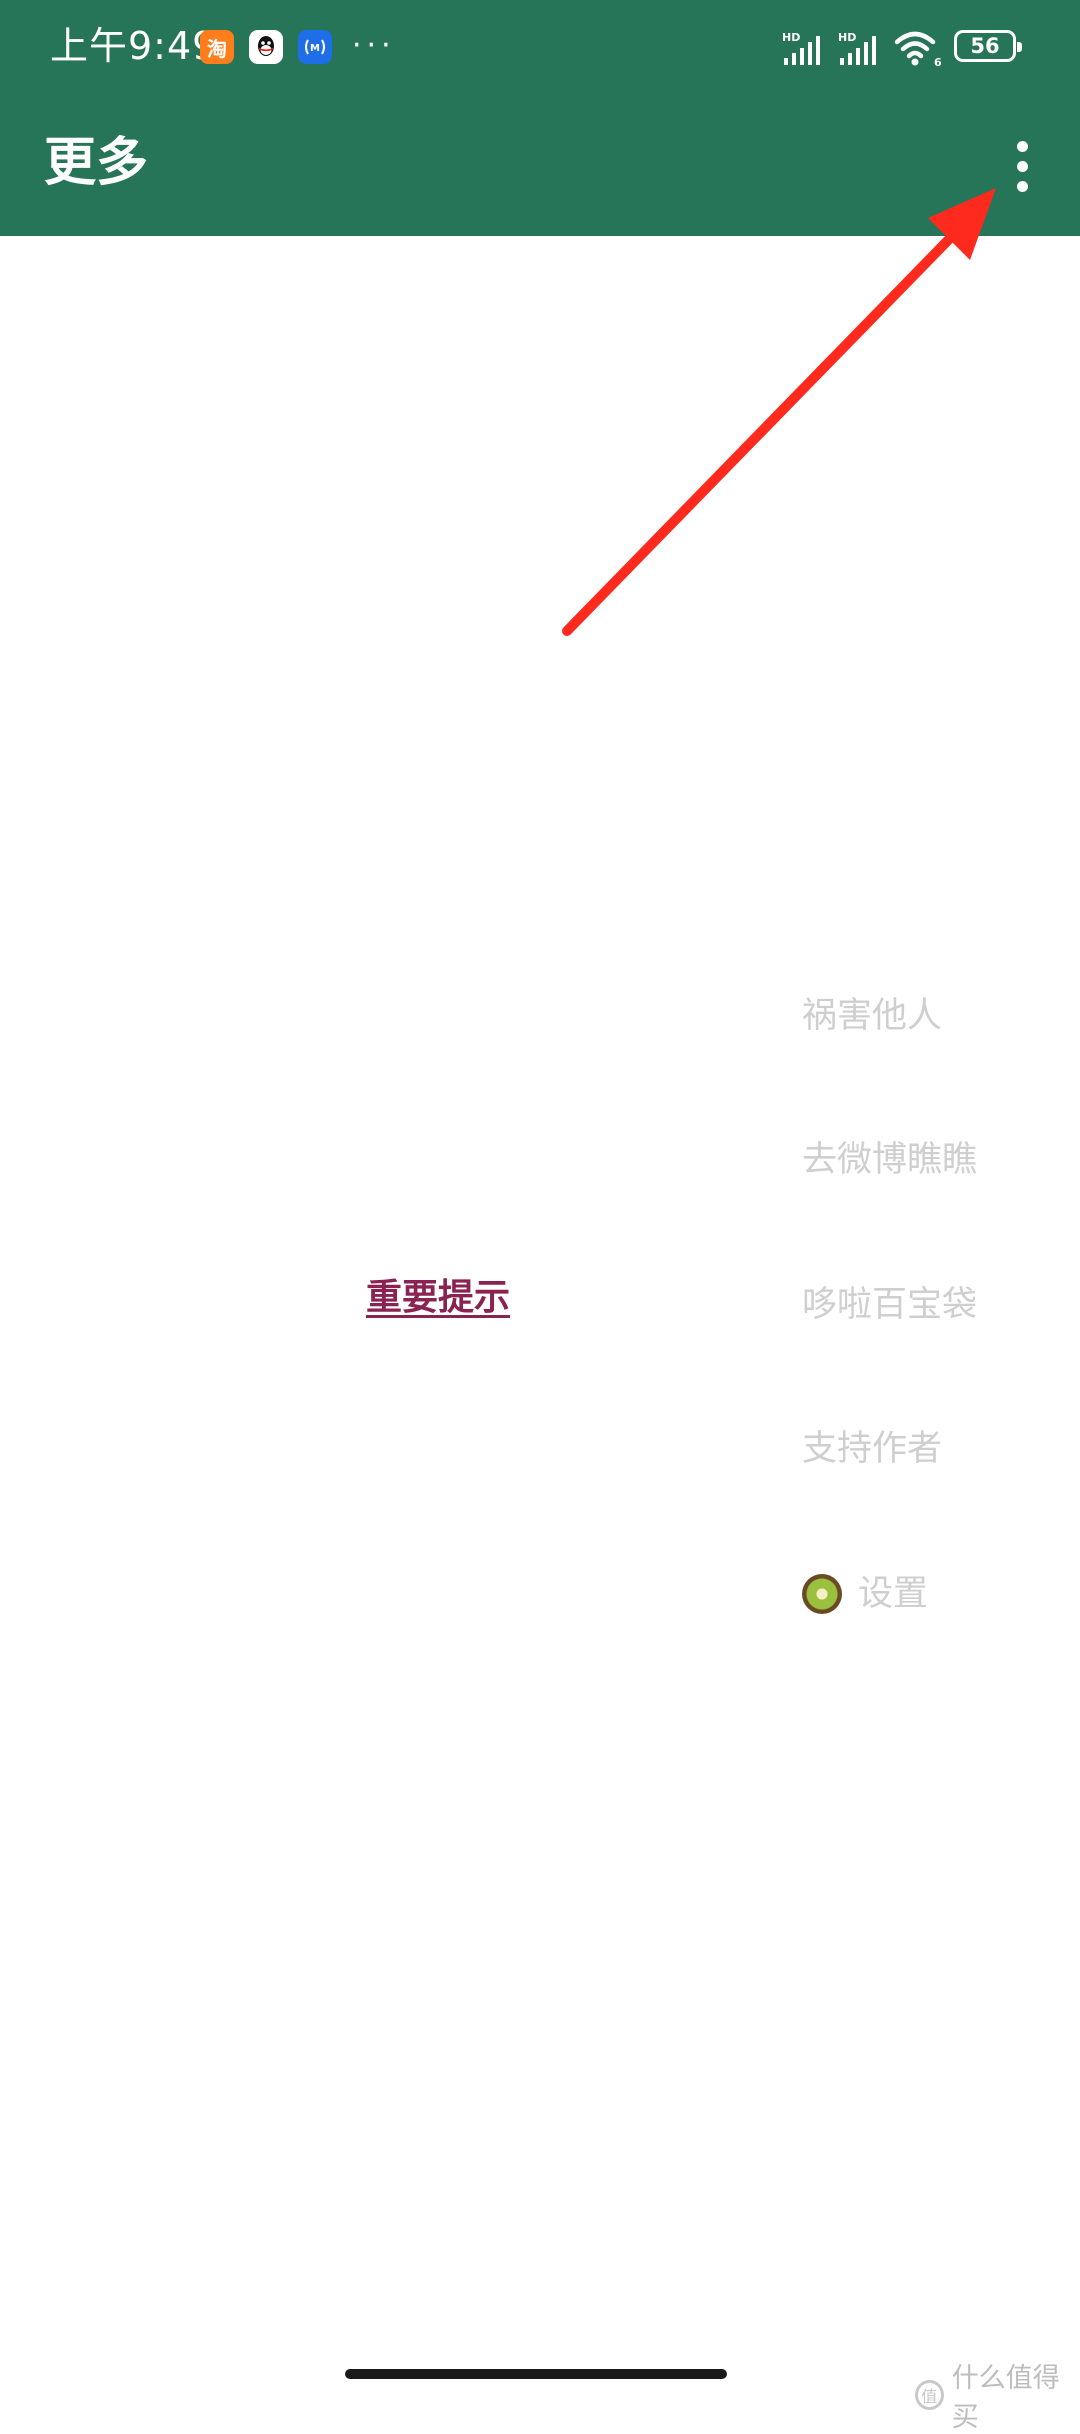 The image size is (1080, 2434). I want to click on watermark-logo-icon: 值, so click(929, 2395).